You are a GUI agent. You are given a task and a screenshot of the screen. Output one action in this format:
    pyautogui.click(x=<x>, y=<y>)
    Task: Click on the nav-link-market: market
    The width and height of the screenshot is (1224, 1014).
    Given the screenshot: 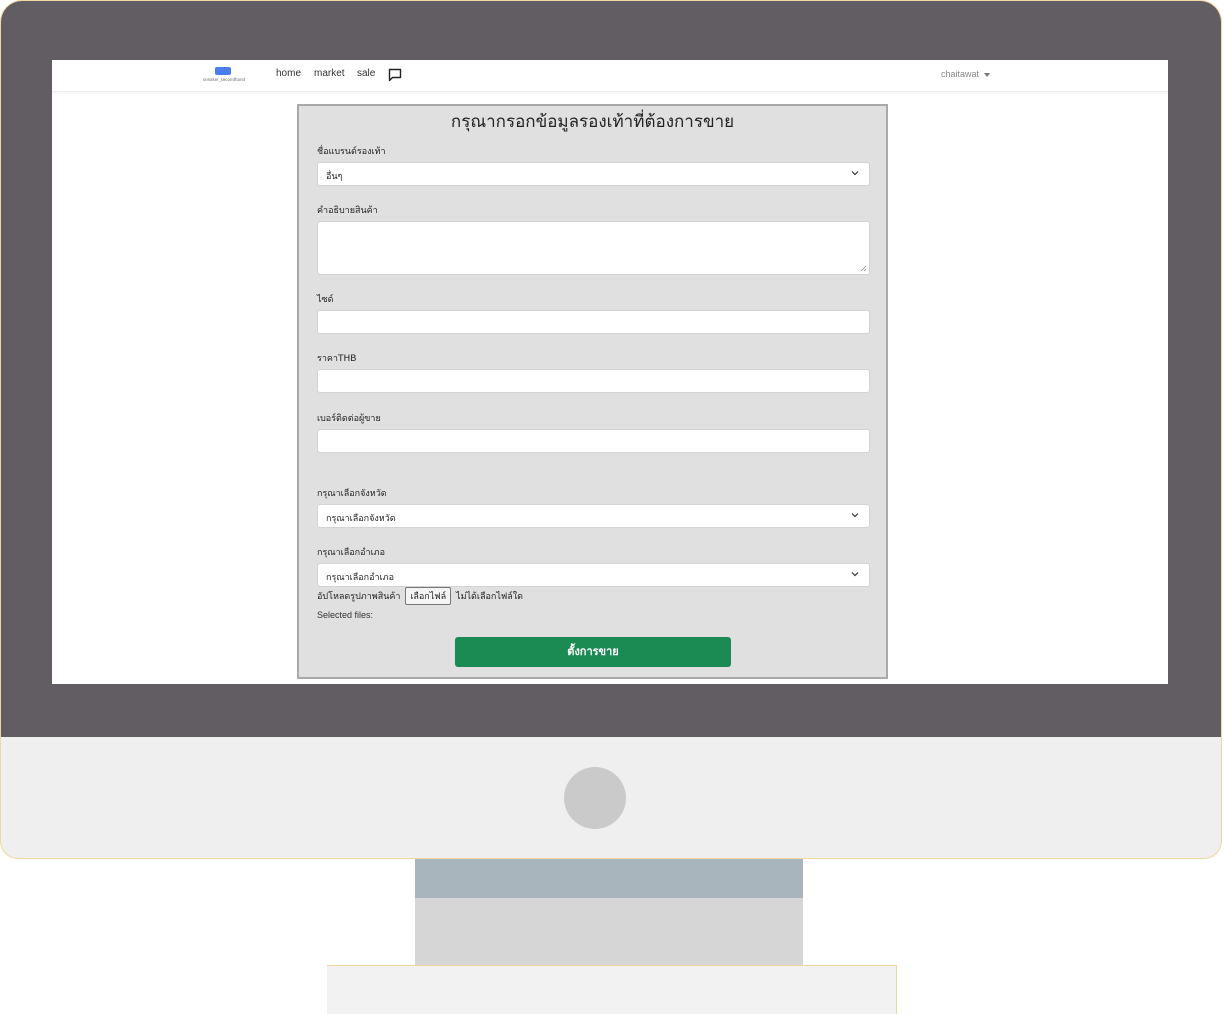 What is the action you would take?
    pyautogui.click(x=329, y=73)
    